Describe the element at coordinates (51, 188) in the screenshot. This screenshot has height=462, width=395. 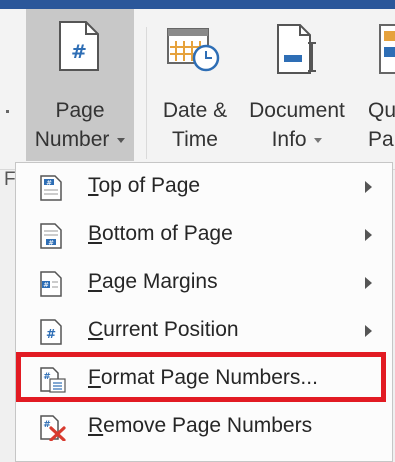
I see `header-page-number-icon: #` at that location.